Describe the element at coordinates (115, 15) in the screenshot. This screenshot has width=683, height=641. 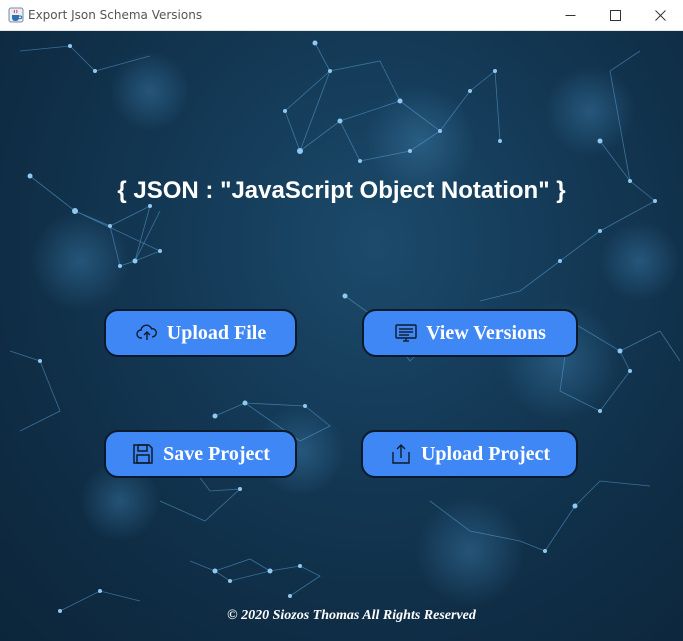
I see `window-title: Export Json Schema Versions` at that location.